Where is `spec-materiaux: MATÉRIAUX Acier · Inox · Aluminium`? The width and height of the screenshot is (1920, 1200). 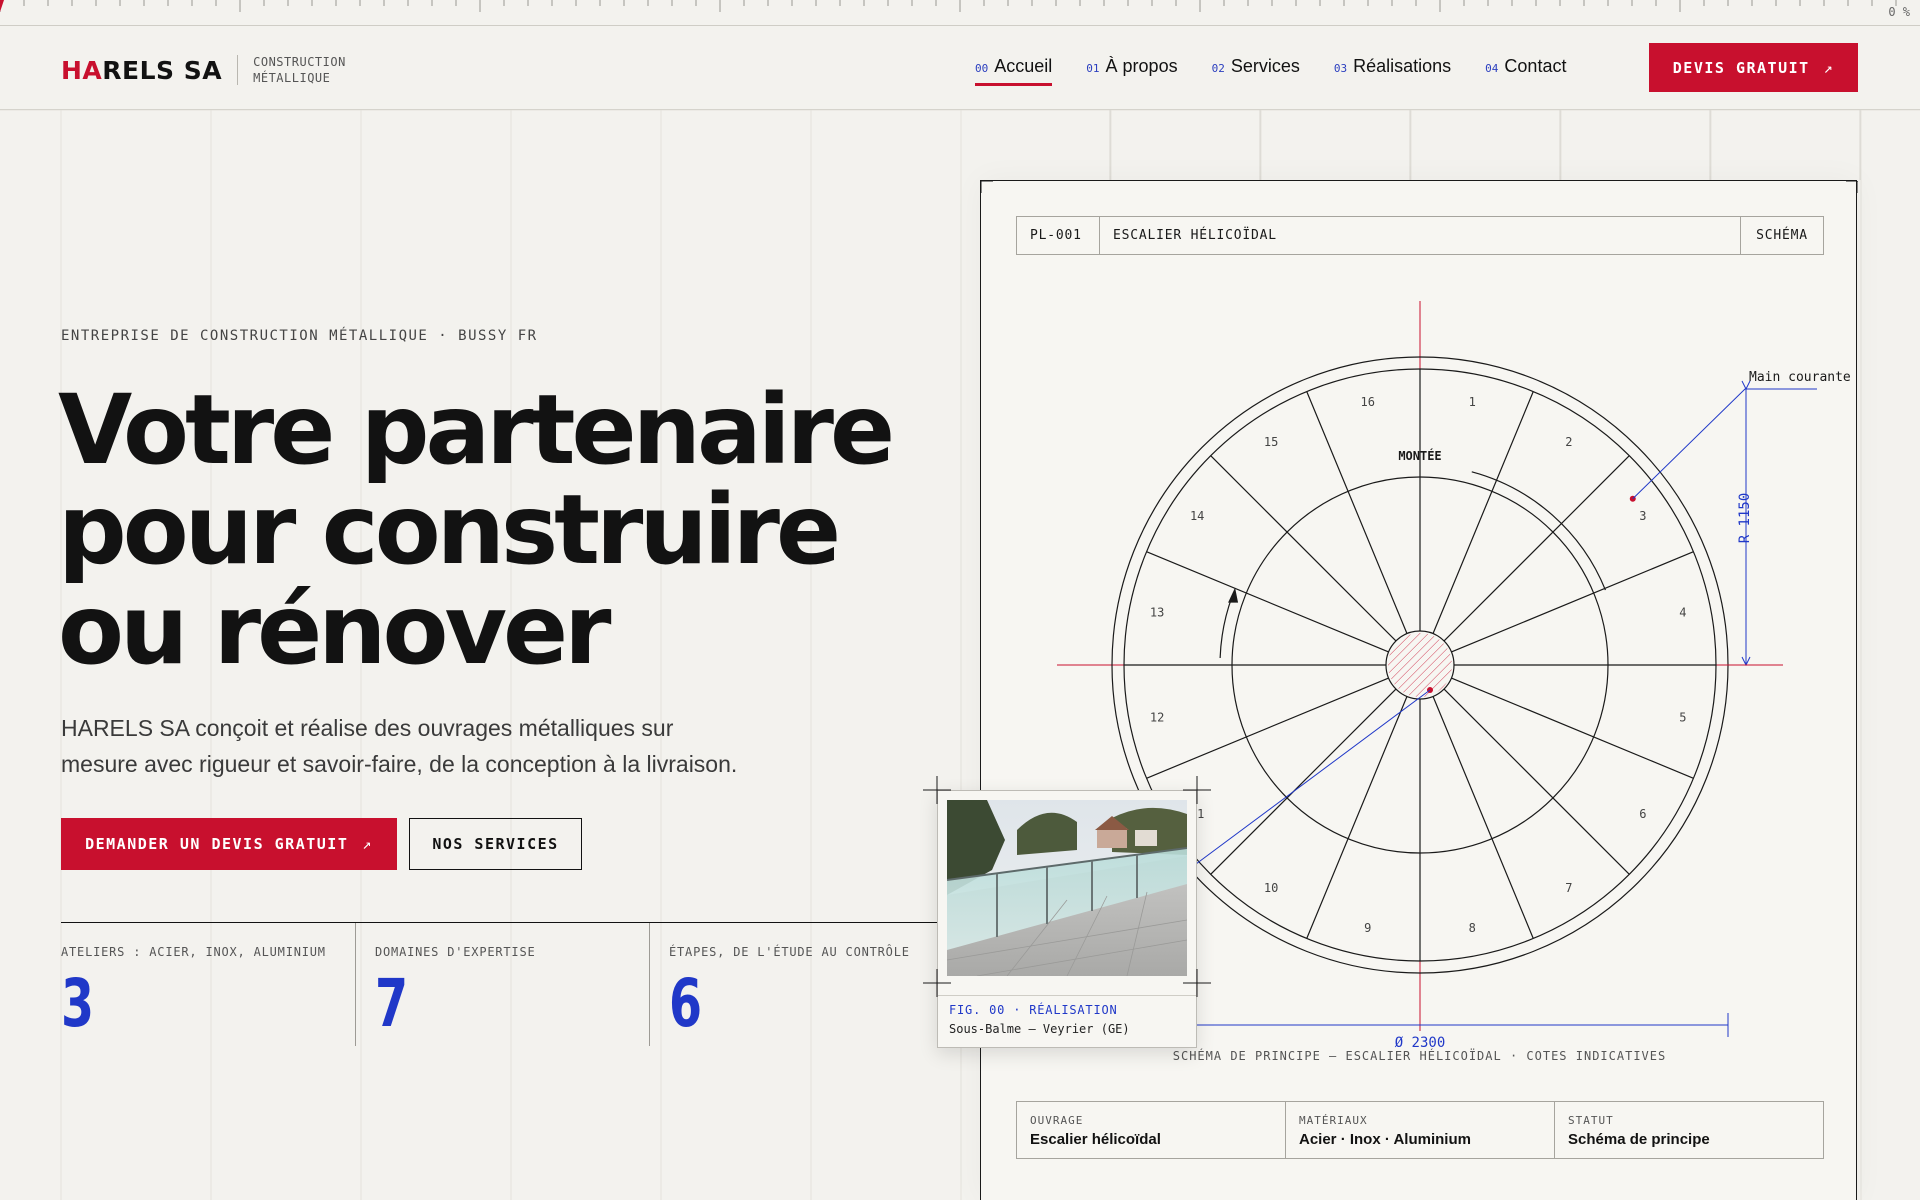 spec-materiaux: MATÉRIAUX Acier · Inox · Aluminium is located at coordinates (1419, 1130).